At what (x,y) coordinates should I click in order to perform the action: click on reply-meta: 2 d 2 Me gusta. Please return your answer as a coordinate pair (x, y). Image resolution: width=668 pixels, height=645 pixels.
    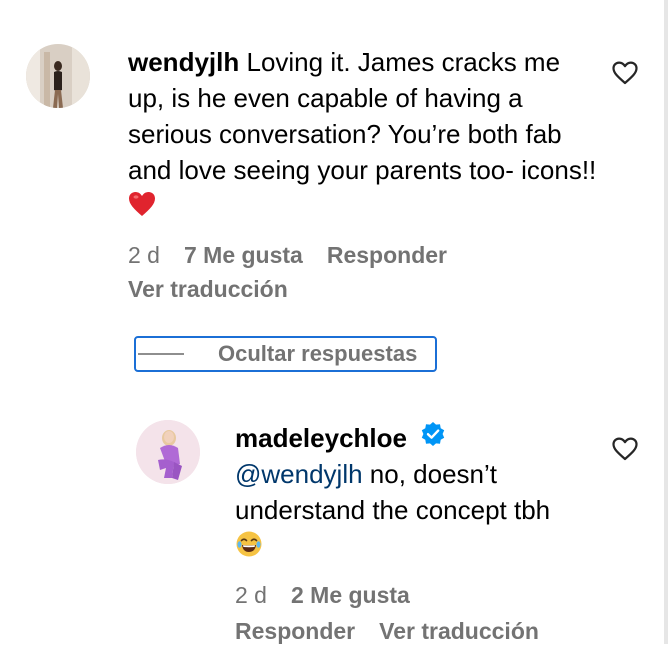
    Looking at the image, I should click on (322, 595).